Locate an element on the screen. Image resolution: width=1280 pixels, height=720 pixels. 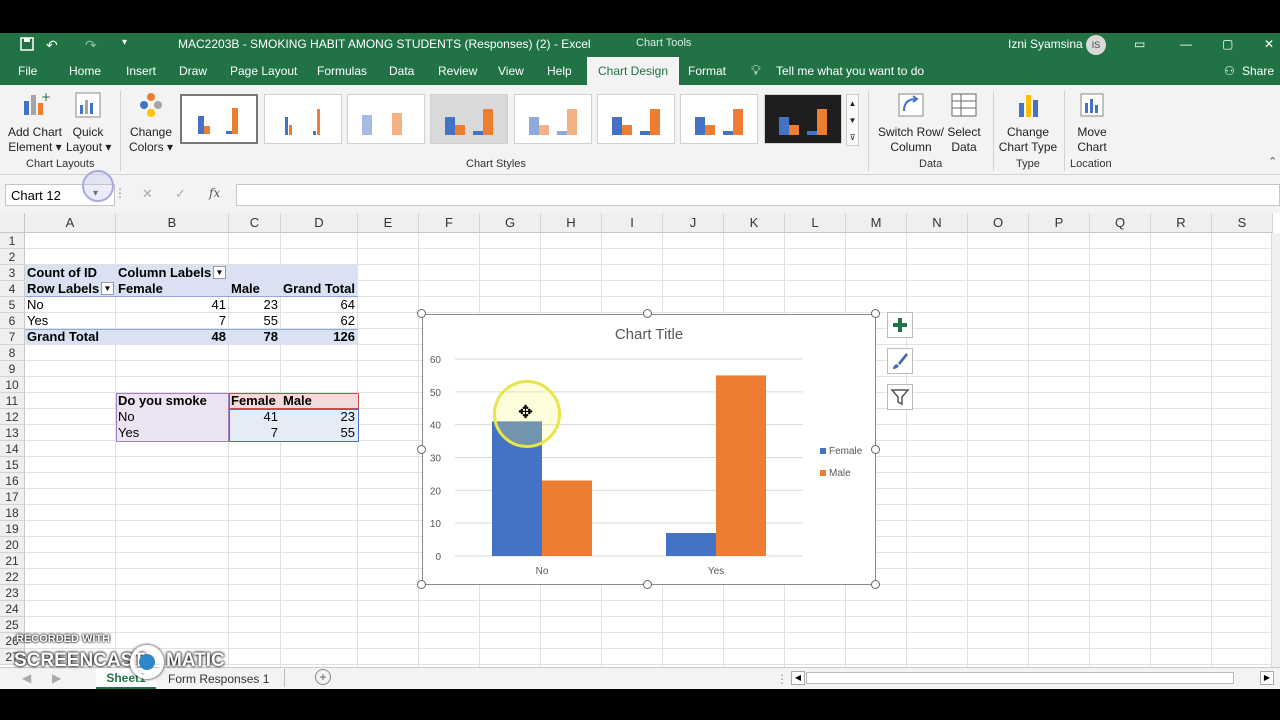
change-colors-button: Change Colors ▾ is located at coordinates (151, 123).